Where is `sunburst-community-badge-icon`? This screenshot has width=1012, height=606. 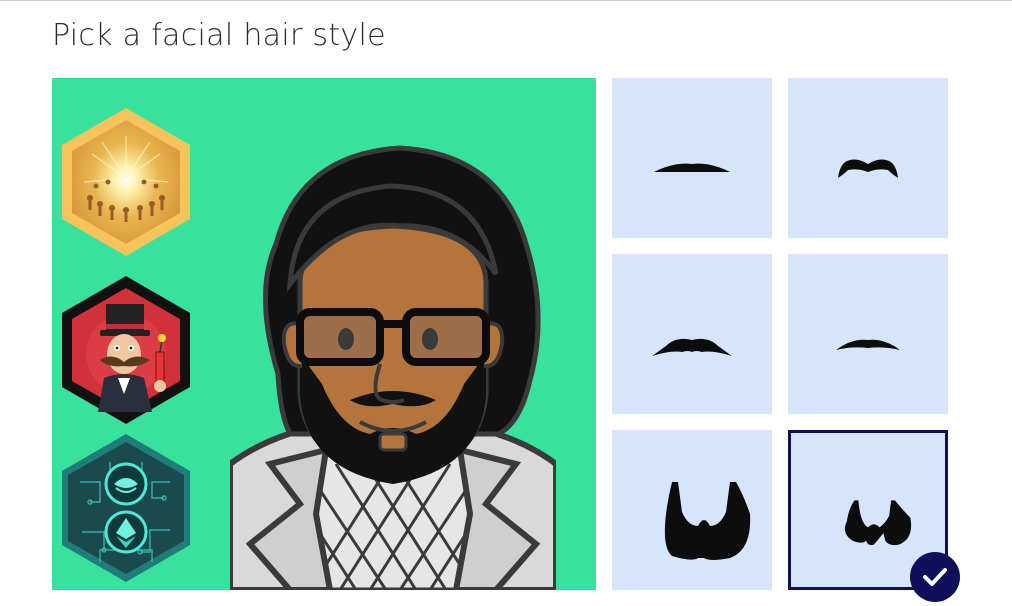 sunburst-community-badge-icon is located at coordinates (126, 182).